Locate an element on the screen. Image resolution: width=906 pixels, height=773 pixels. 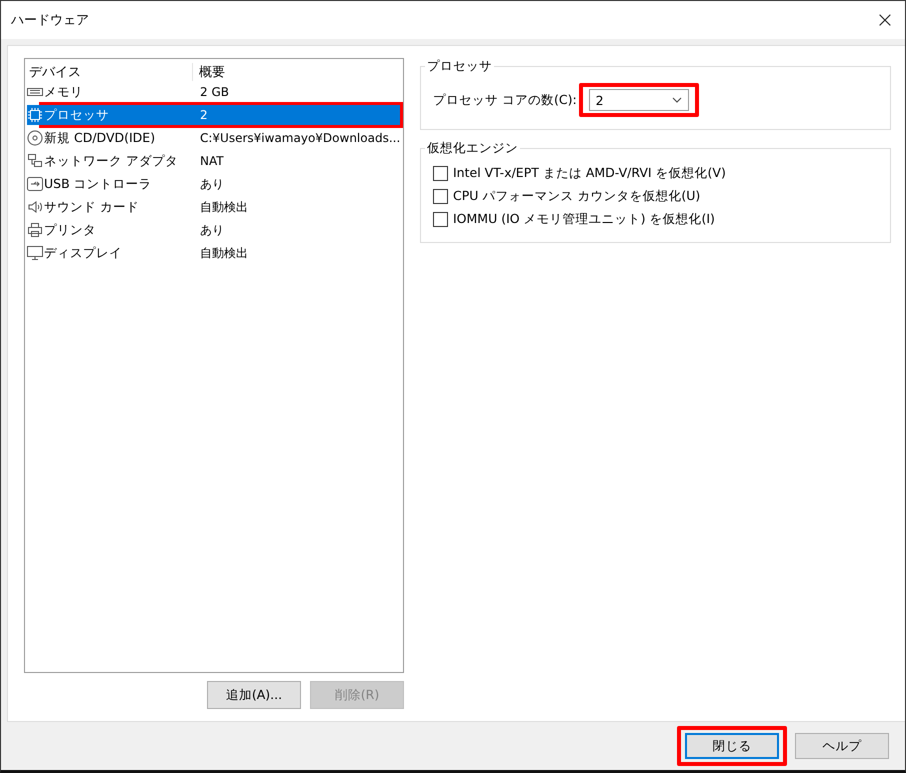
device-row: ディスプレイ 自動検出 is located at coordinates (213, 253).